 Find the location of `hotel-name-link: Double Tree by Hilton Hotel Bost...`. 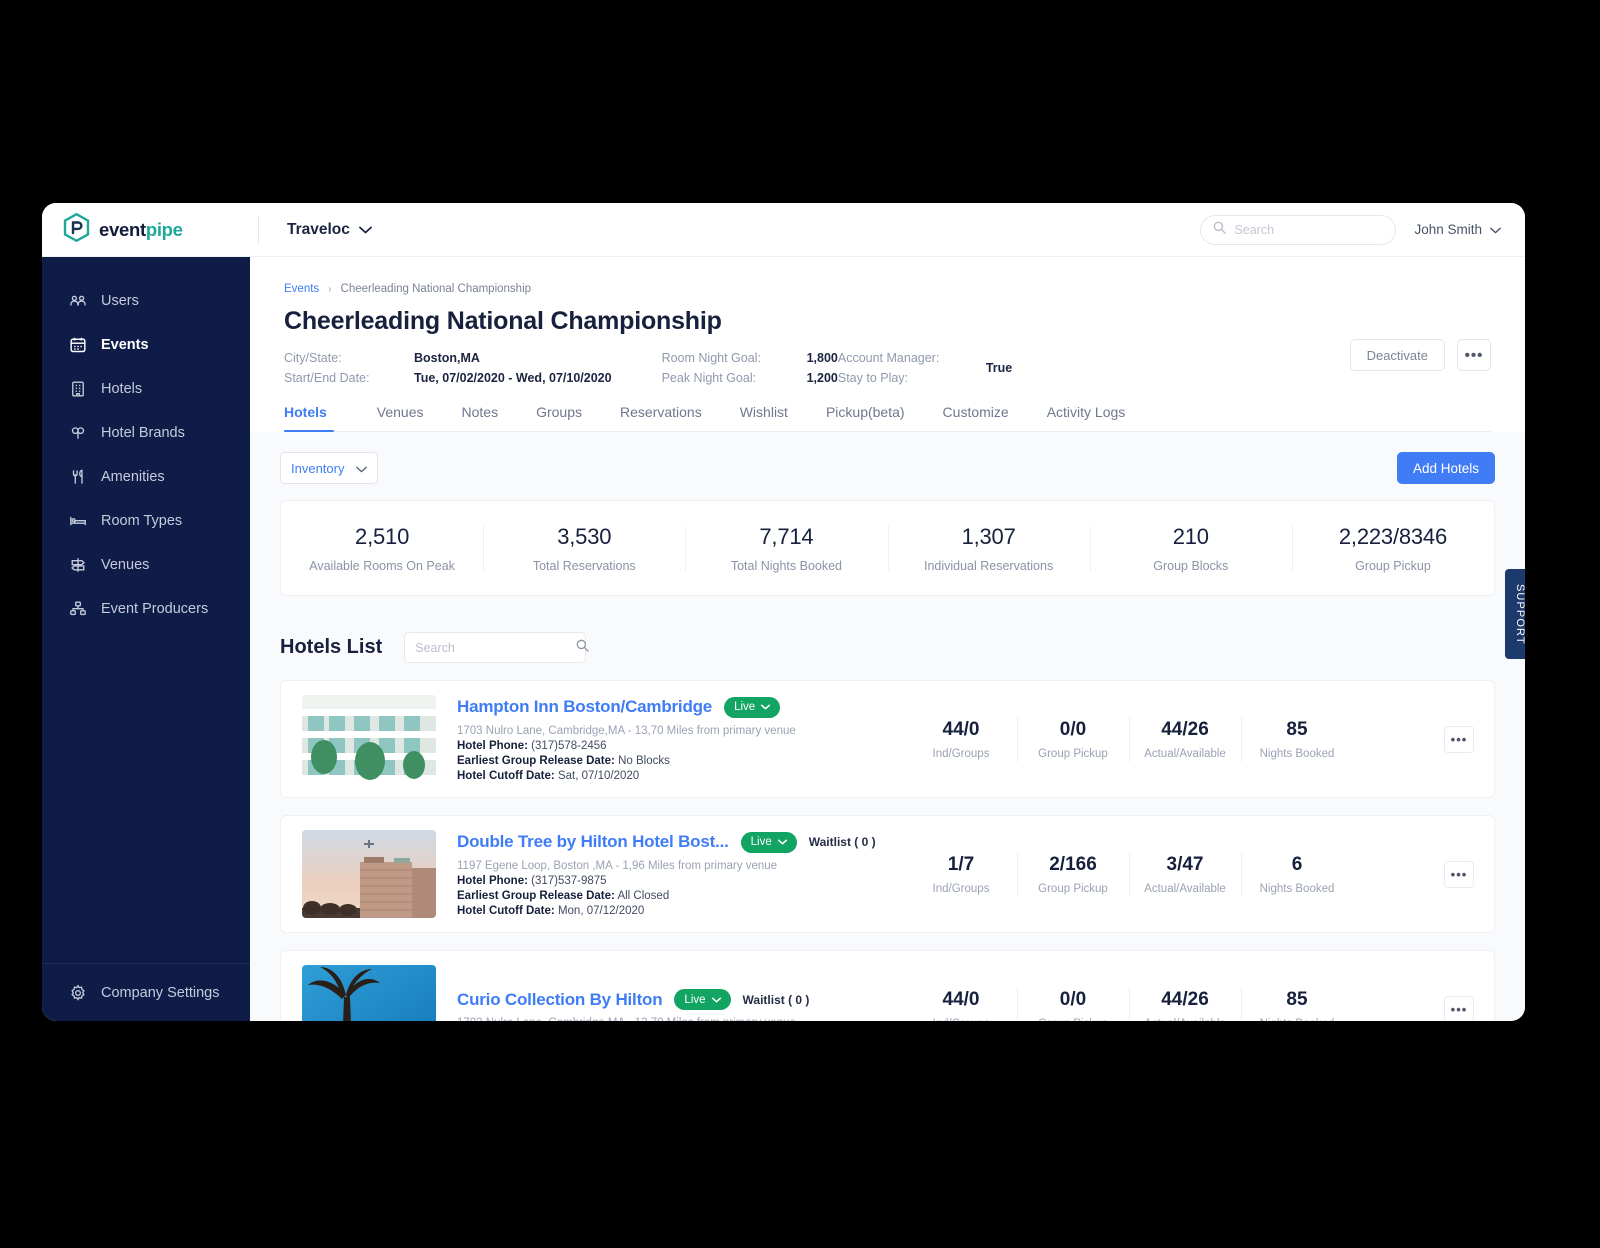

hotel-name-link: Double Tree by Hilton Hotel Bost... is located at coordinates (593, 842).